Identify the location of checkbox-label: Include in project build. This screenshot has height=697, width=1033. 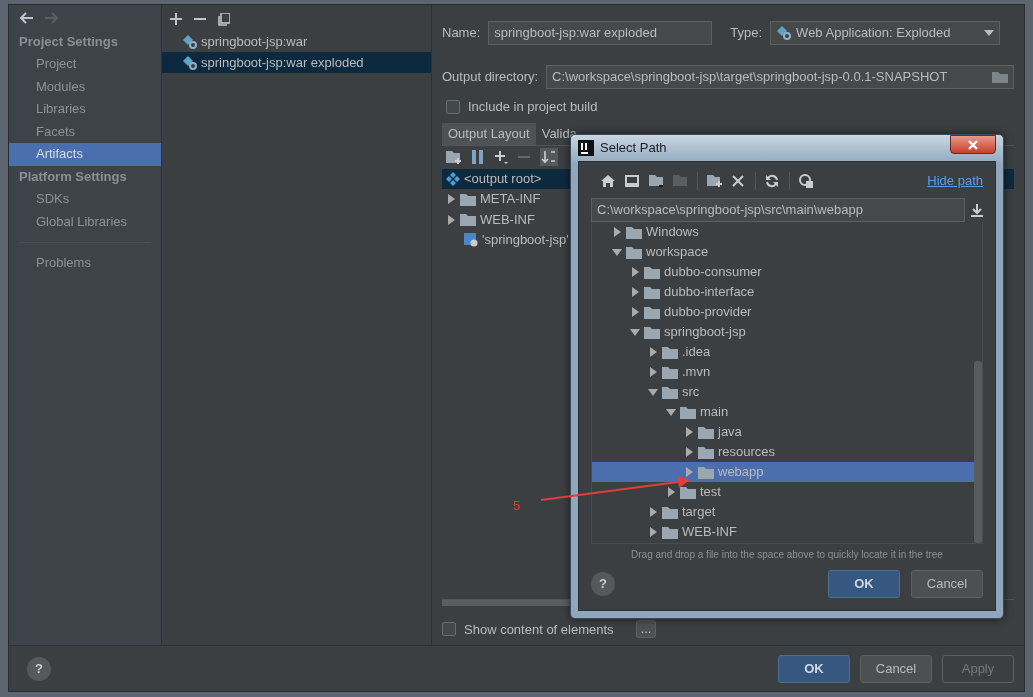
(533, 107).